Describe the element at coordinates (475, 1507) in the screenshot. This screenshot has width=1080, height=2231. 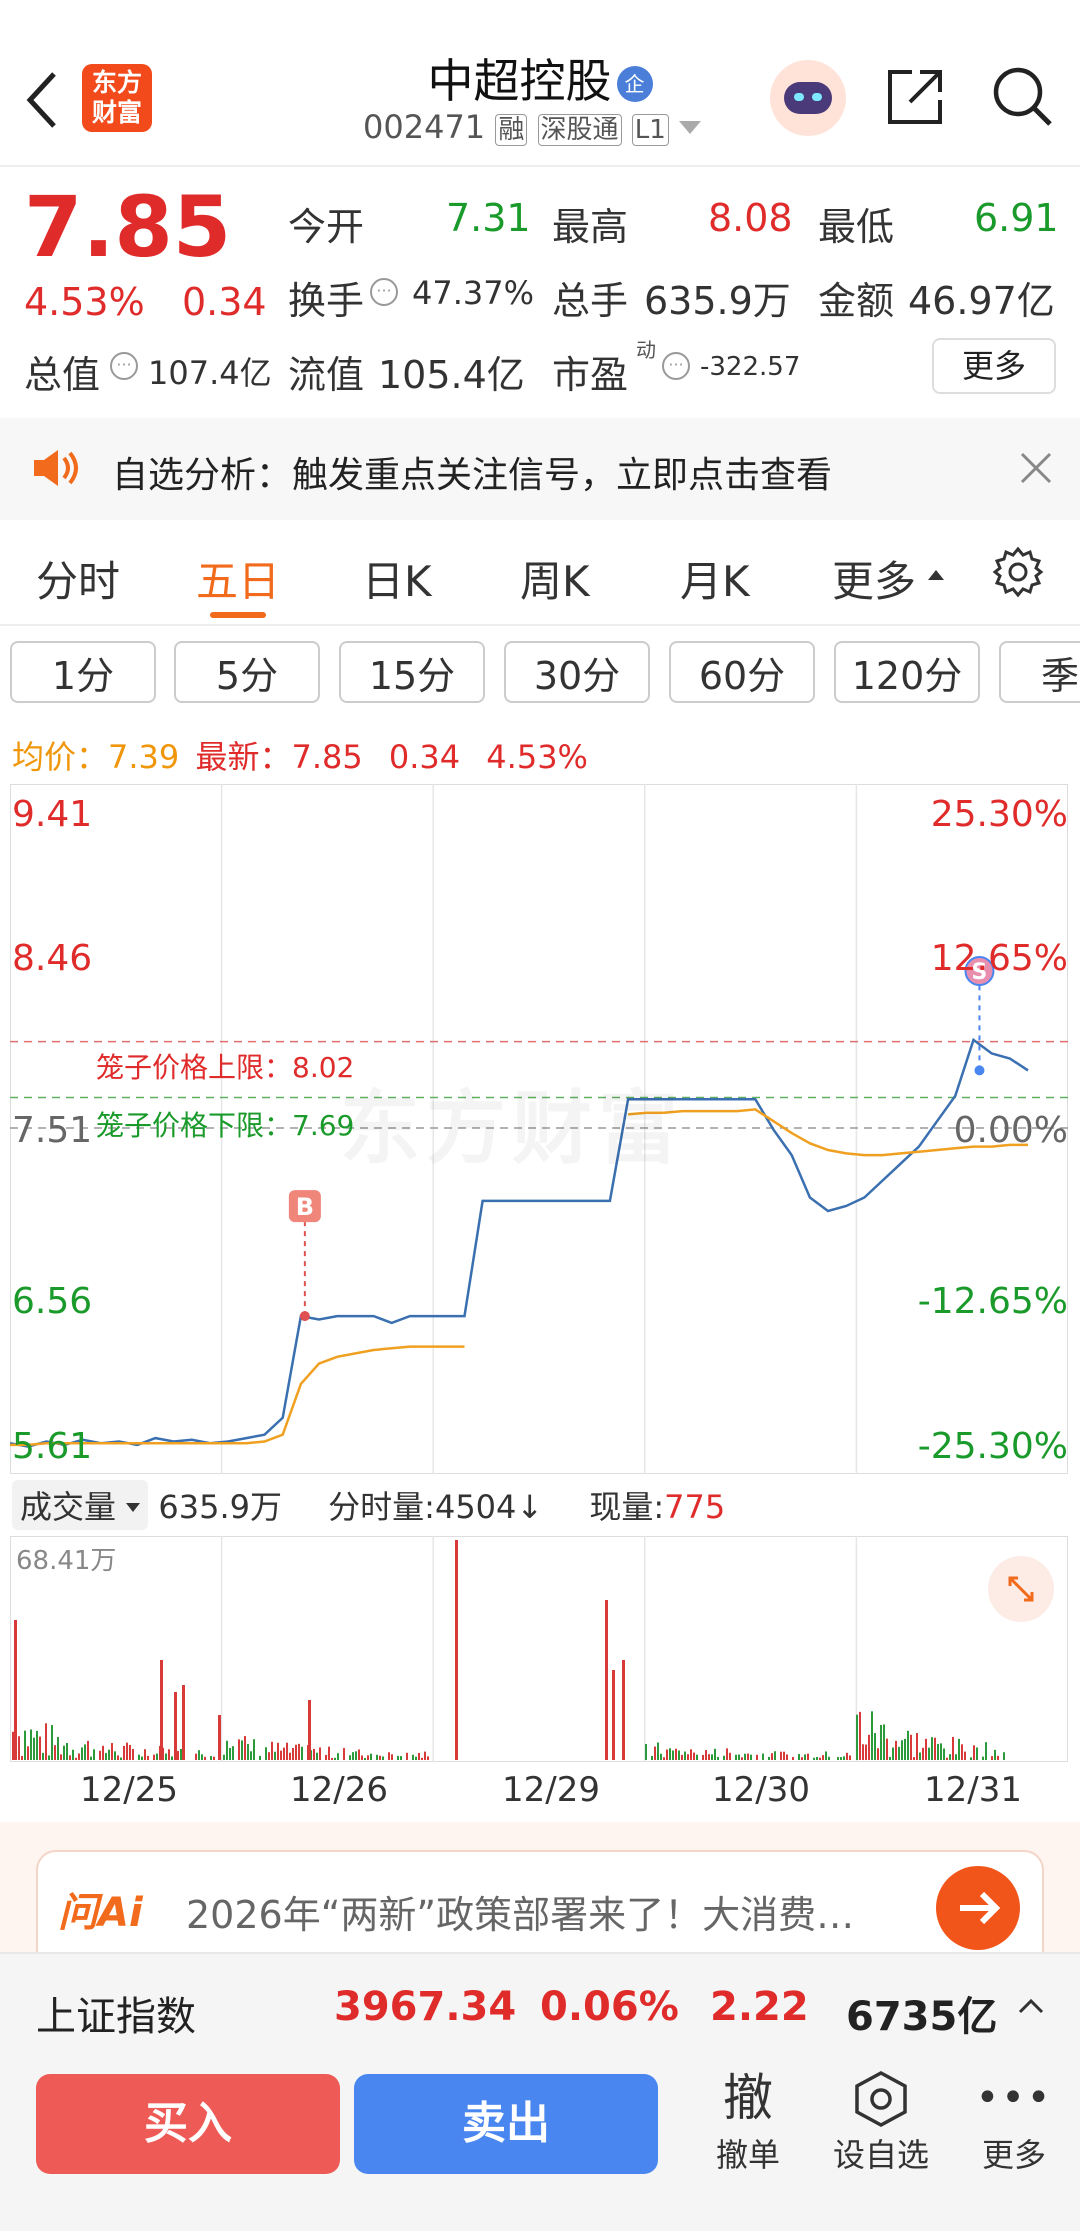
I see `tick-volume: 4504` at that location.